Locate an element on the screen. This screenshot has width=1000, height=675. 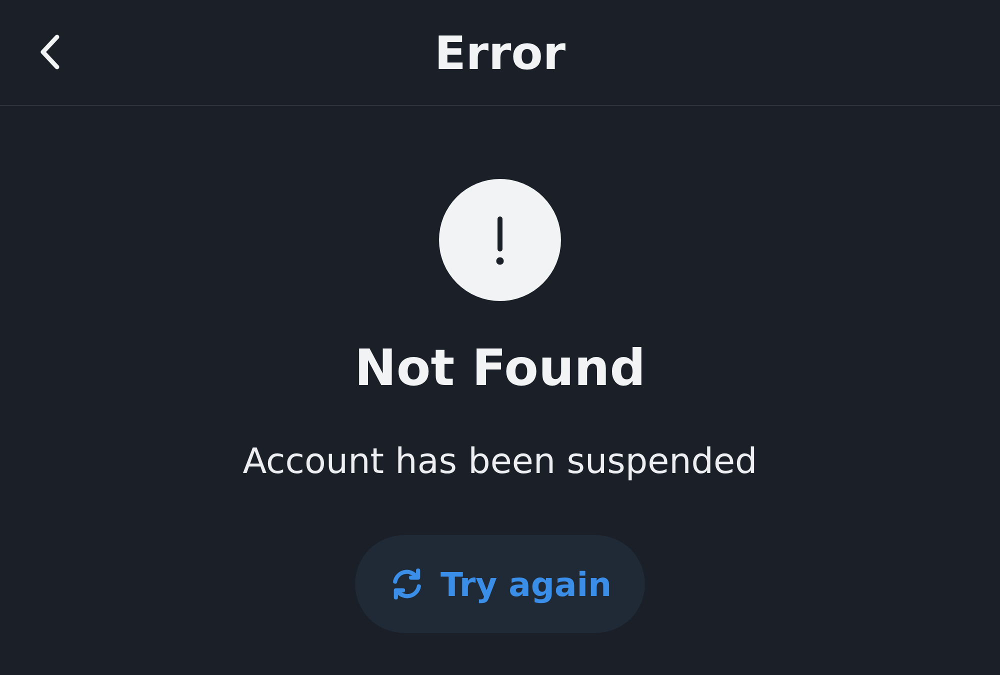
error-heading: Not Found is located at coordinates (500, 368).